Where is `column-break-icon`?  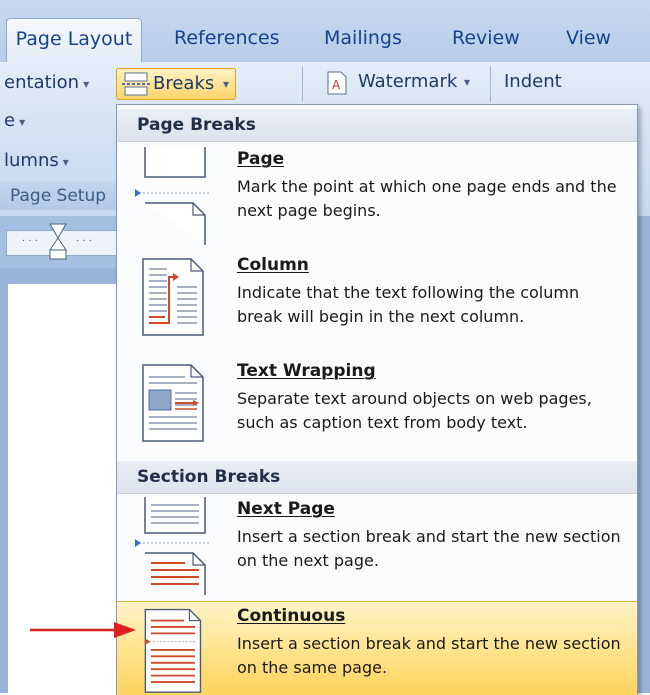 column-break-icon is located at coordinates (173, 297).